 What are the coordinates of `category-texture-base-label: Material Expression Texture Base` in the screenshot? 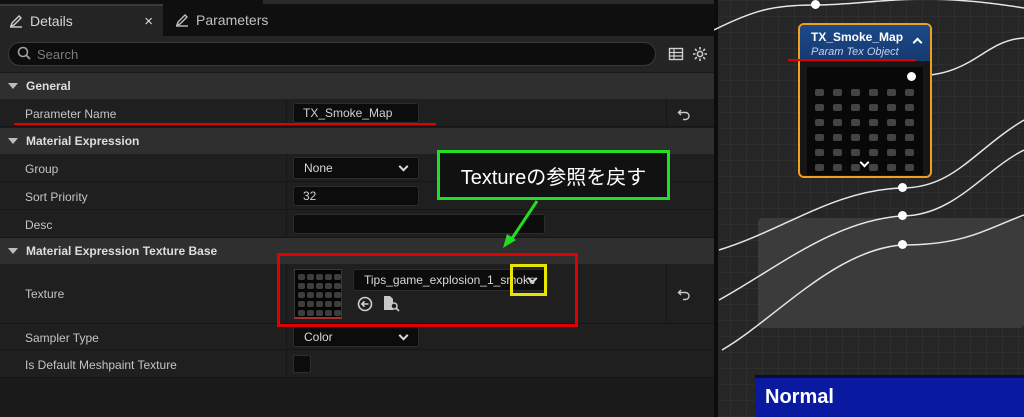 It's located at (122, 251).